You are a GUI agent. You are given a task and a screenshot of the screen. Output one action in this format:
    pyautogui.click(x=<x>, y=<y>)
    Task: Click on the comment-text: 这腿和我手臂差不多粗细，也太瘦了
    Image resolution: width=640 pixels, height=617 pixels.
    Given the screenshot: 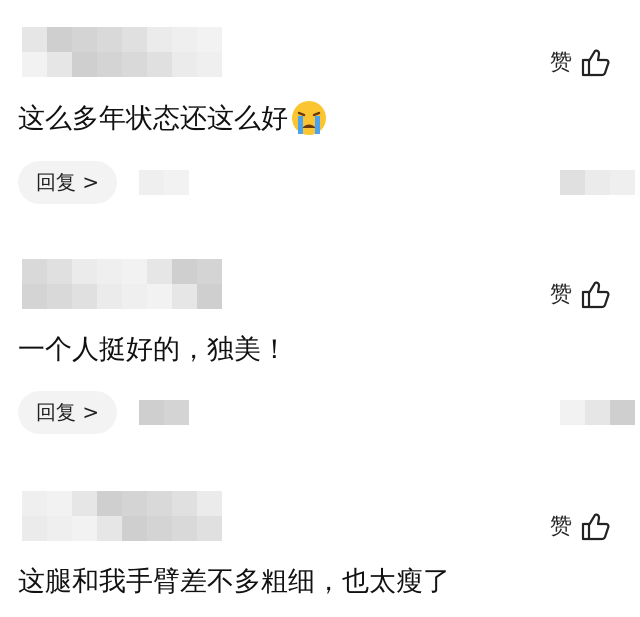 What is the action you would take?
    pyautogui.click(x=234, y=582)
    